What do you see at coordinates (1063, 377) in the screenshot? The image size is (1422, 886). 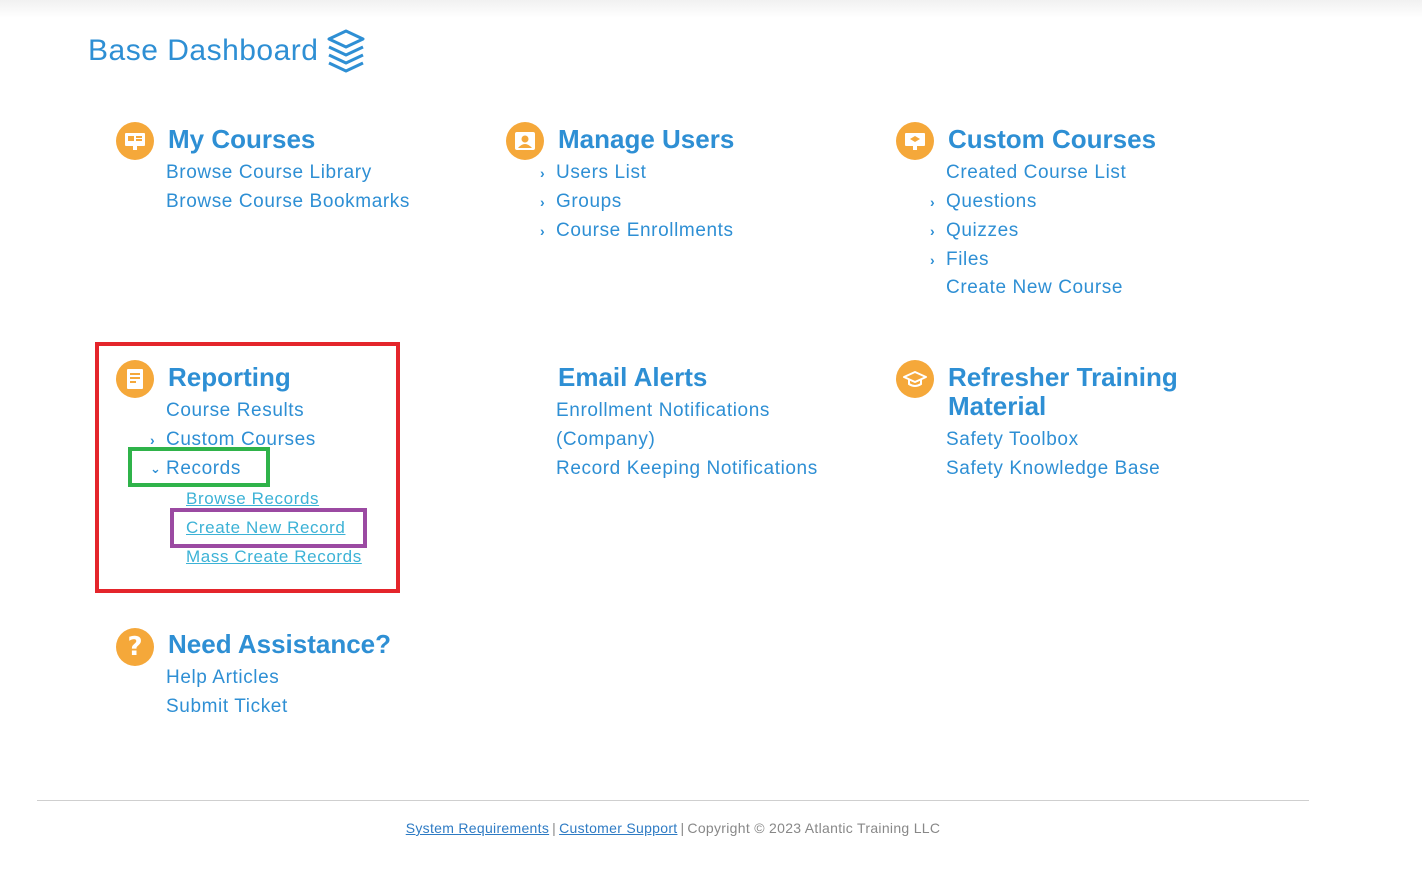 I see `refresher-training-title-line1: Refresher Training` at bounding box center [1063, 377].